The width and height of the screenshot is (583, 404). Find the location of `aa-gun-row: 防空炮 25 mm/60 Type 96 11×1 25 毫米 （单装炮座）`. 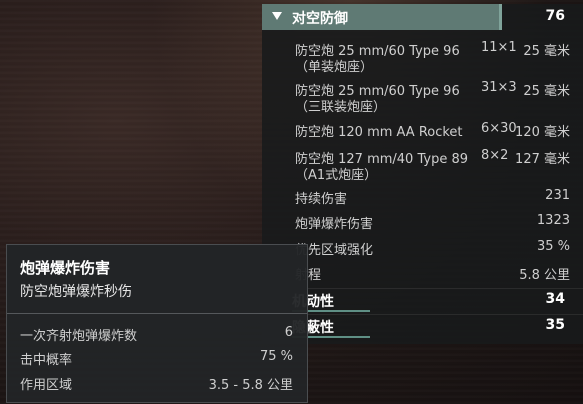

aa-gun-row: 防空炮 25 mm/60 Type 96 11×1 25 毫米 （单装炮座） is located at coordinates (432, 57).